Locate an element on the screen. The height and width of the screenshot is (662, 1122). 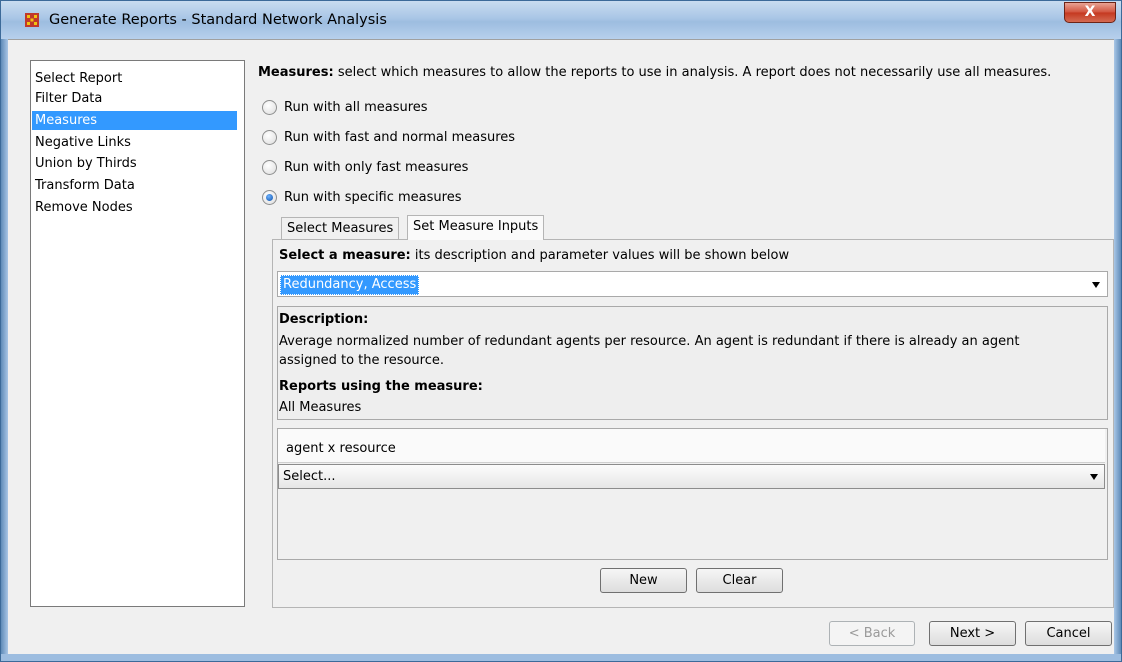
reports-using-title: Reports using the measure: is located at coordinates (381, 386).